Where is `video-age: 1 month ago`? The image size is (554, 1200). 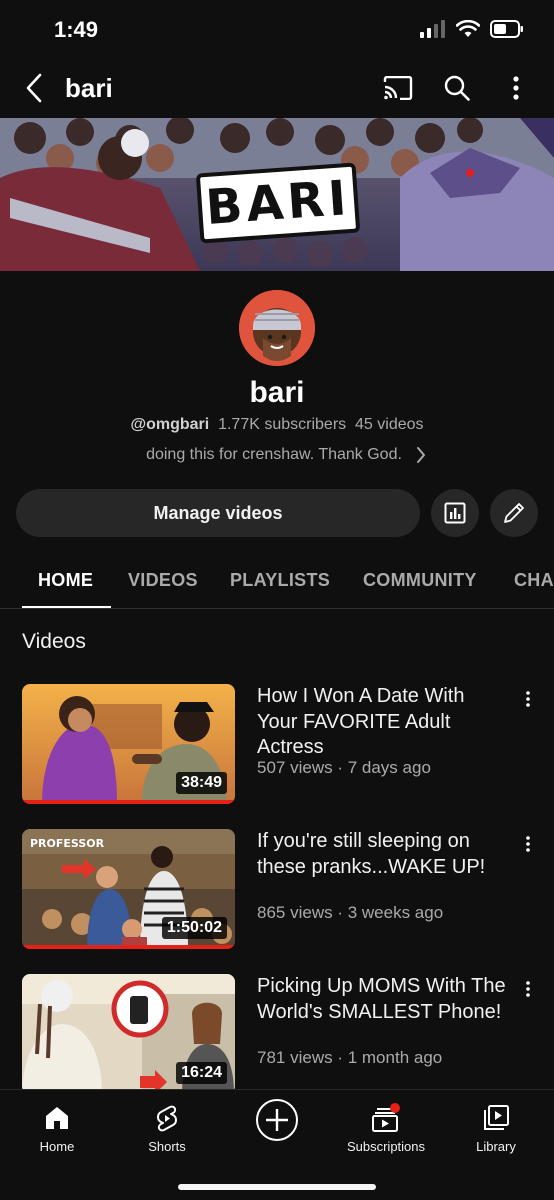
video-age: 1 month ago is located at coordinates (395, 1057).